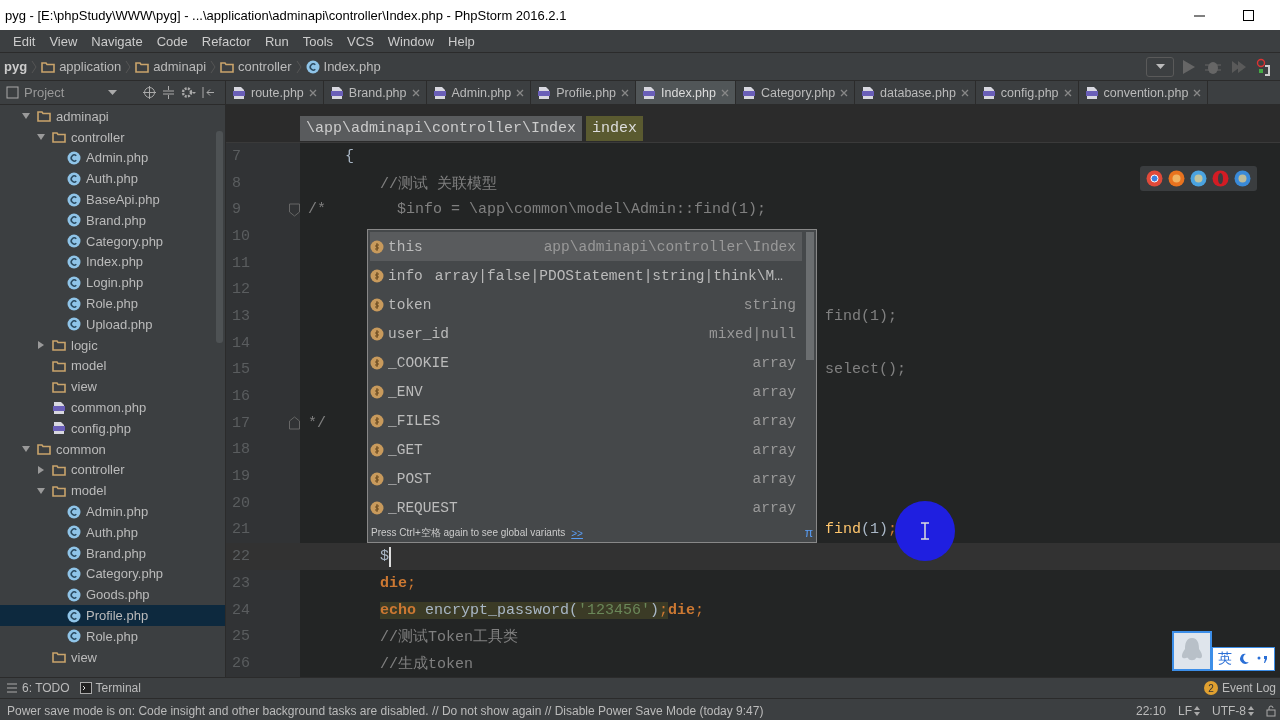  I want to click on punctuation-icon, so click(1263, 659).